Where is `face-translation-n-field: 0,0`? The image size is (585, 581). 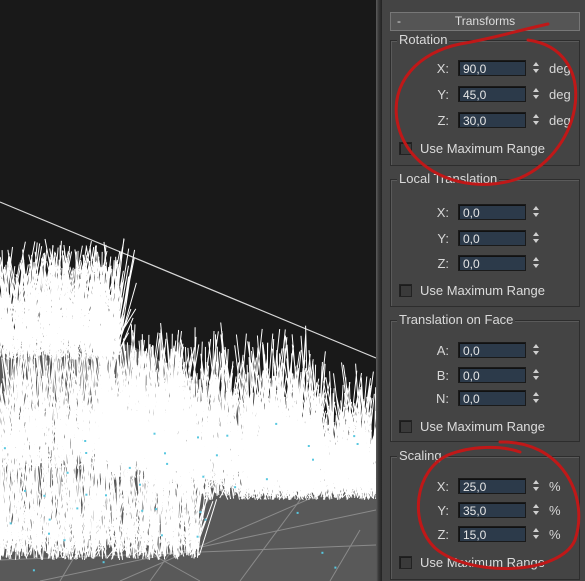 face-translation-n-field: 0,0 is located at coordinates (492, 398).